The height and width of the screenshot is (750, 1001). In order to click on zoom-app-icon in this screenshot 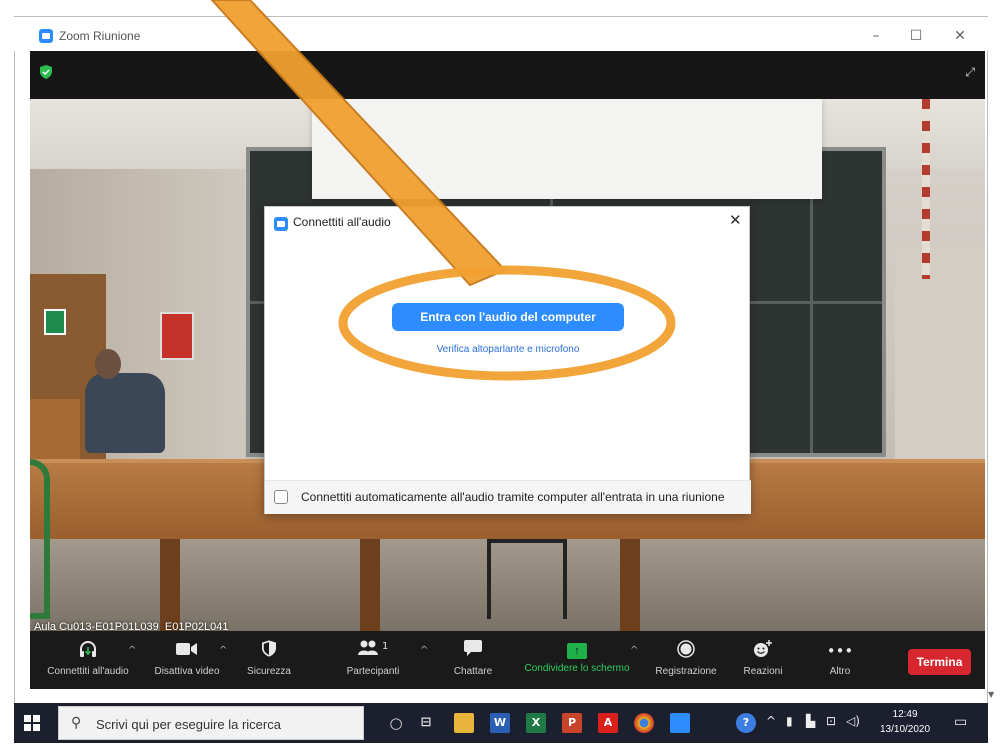, I will do `click(46, 36)`.